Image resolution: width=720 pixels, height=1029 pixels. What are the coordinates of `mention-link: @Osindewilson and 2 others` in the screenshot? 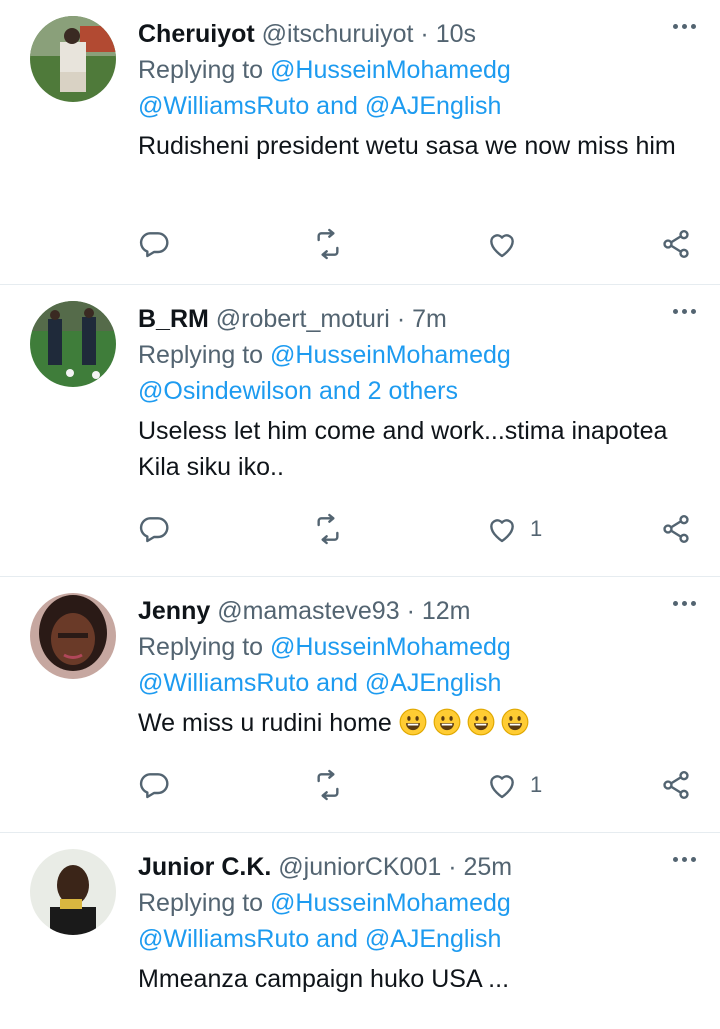 It's located at (298, 391).